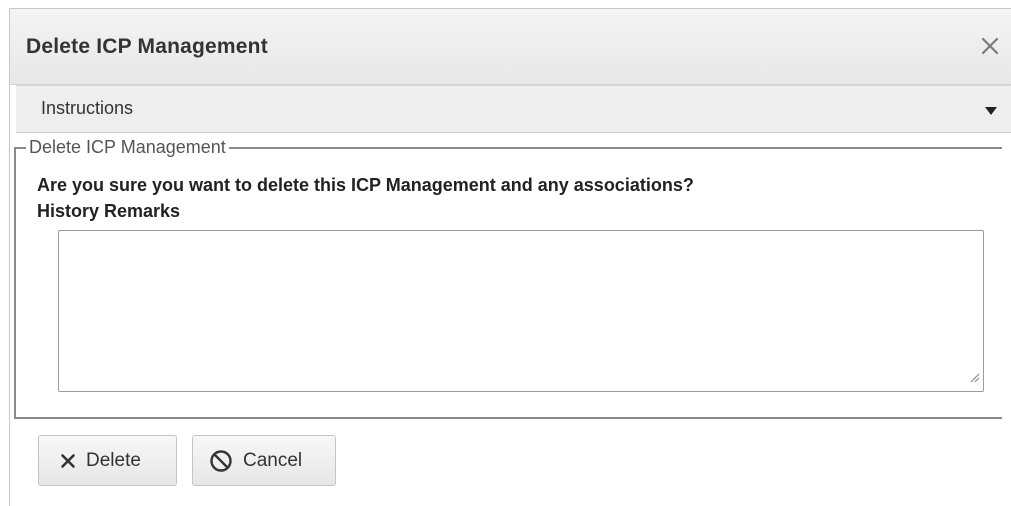  I want to click on dialog-titlebar: Delete ICP Management, so click(510, 47).